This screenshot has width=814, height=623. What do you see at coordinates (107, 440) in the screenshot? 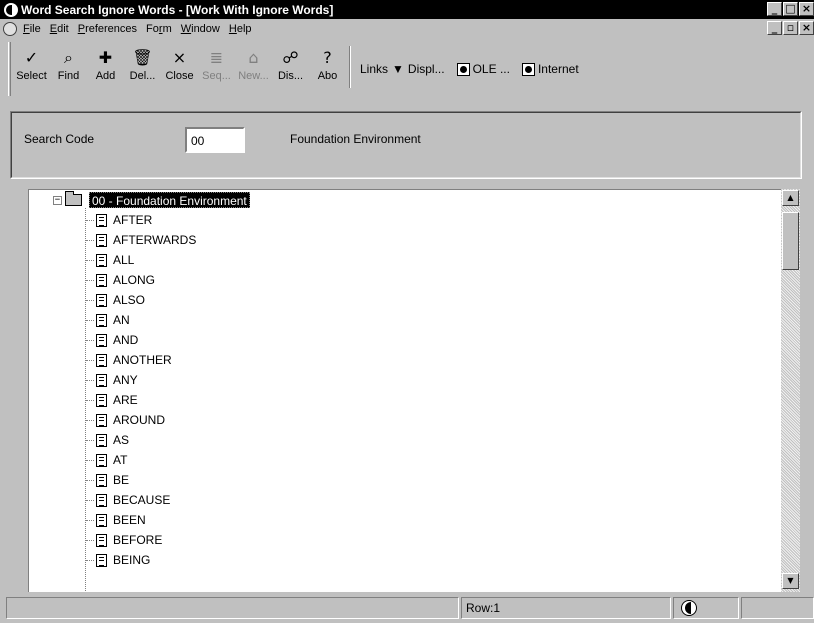
I see `tree-item: AS` at bounding box center [107, 440].